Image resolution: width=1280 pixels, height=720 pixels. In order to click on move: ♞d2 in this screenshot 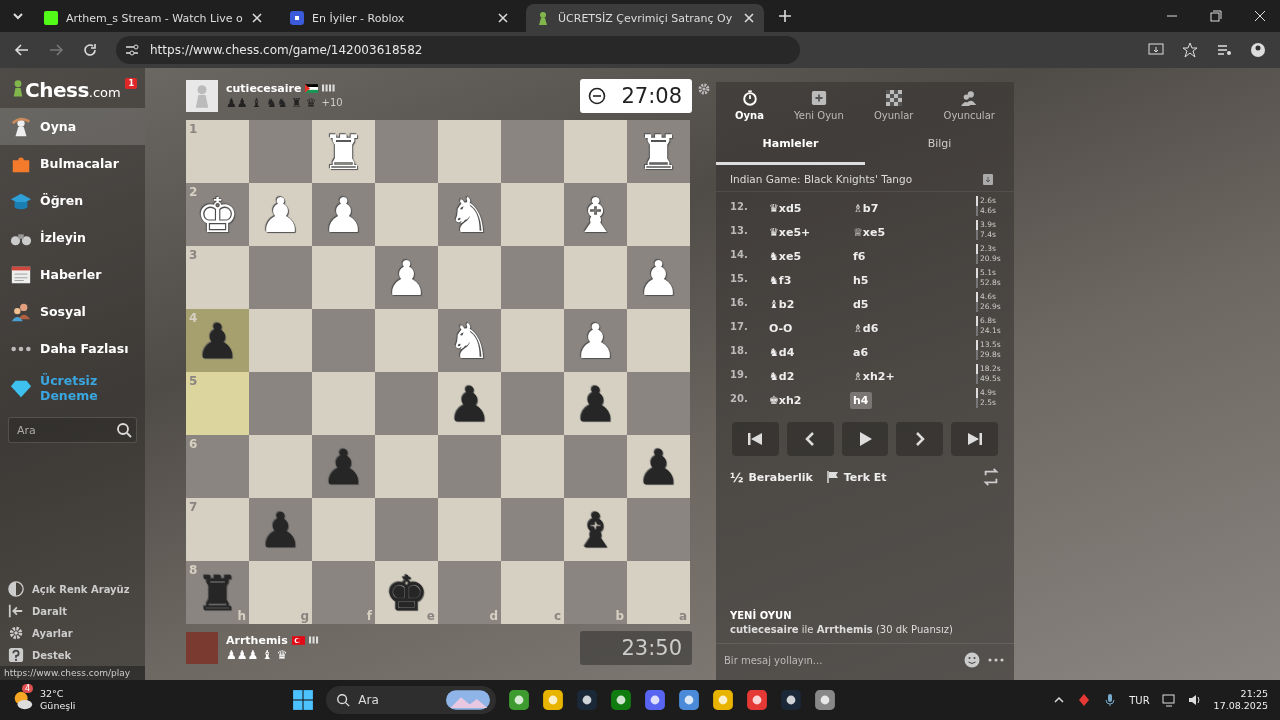, I will do `click(782, 376)`.